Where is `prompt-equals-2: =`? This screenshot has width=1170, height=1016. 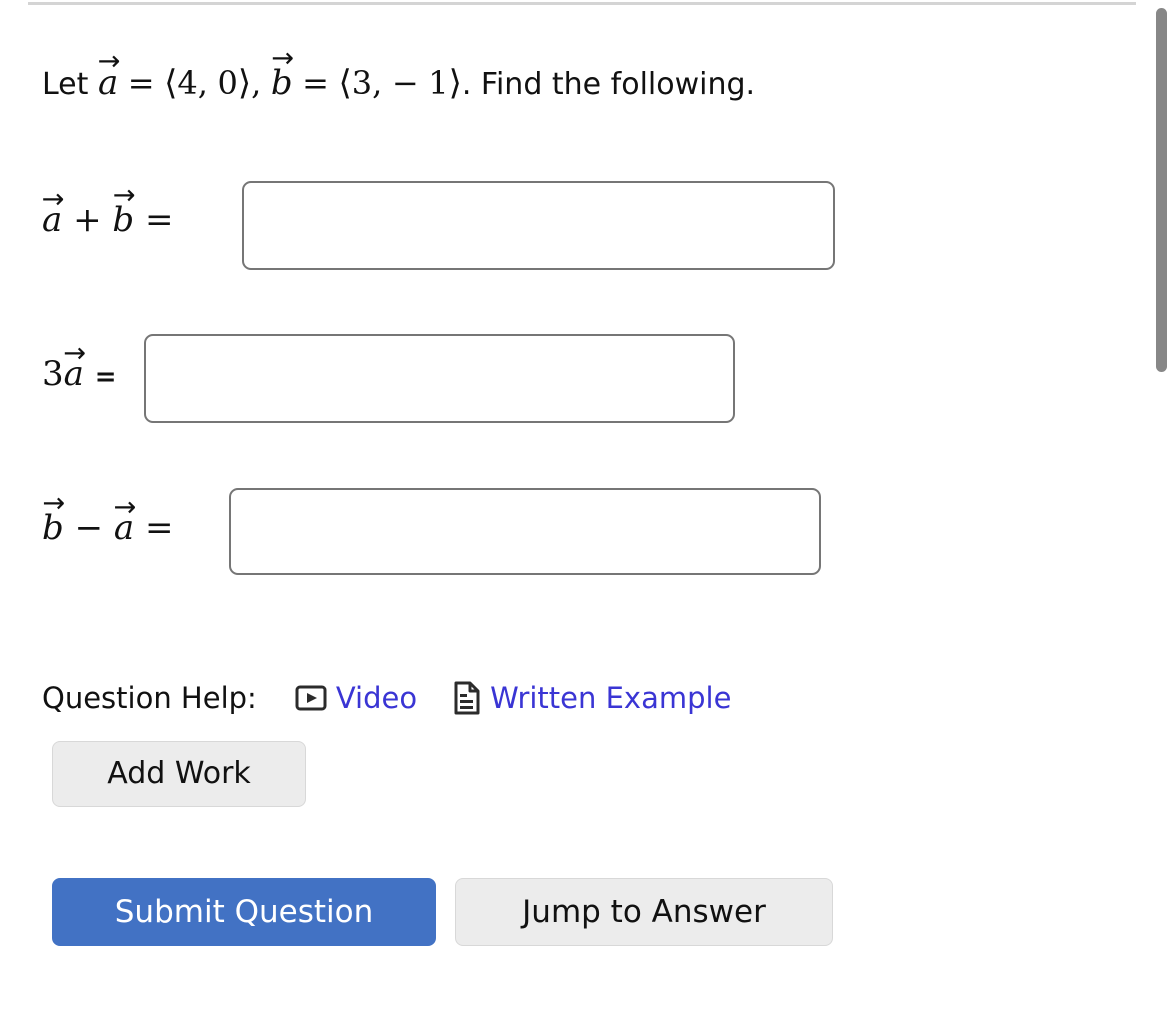 prompt-equals-2: = is located at coordinates (315, 83).